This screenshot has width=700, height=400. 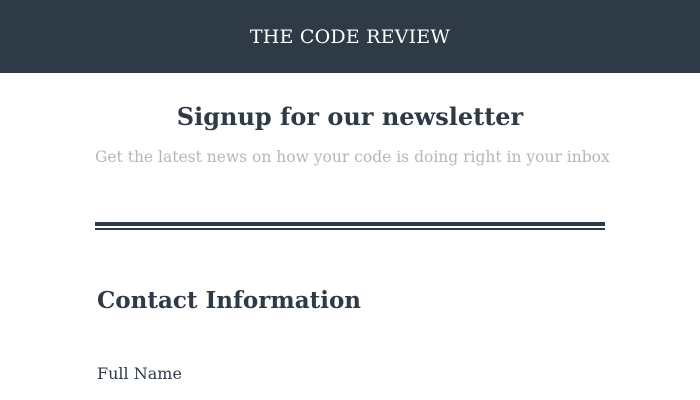 I want to click on brand-title: THE CODE REVIEW, so click(x=350, y=37).